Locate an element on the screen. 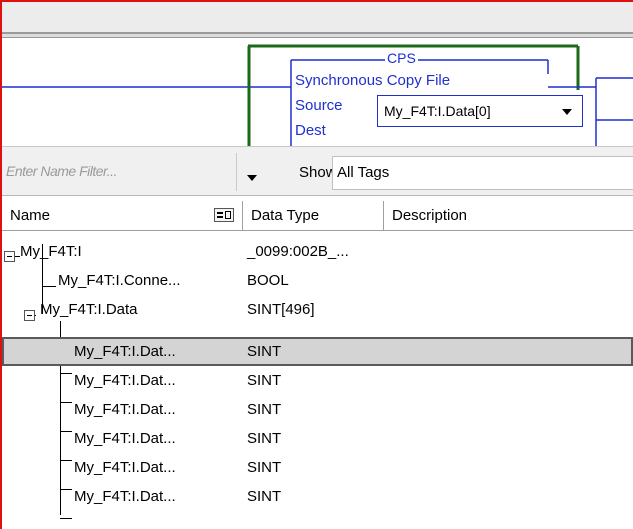 The width and height of the screenshot is (633, 529). instruction-description: Synchronous Copy File is located at coordinates (373, 80).